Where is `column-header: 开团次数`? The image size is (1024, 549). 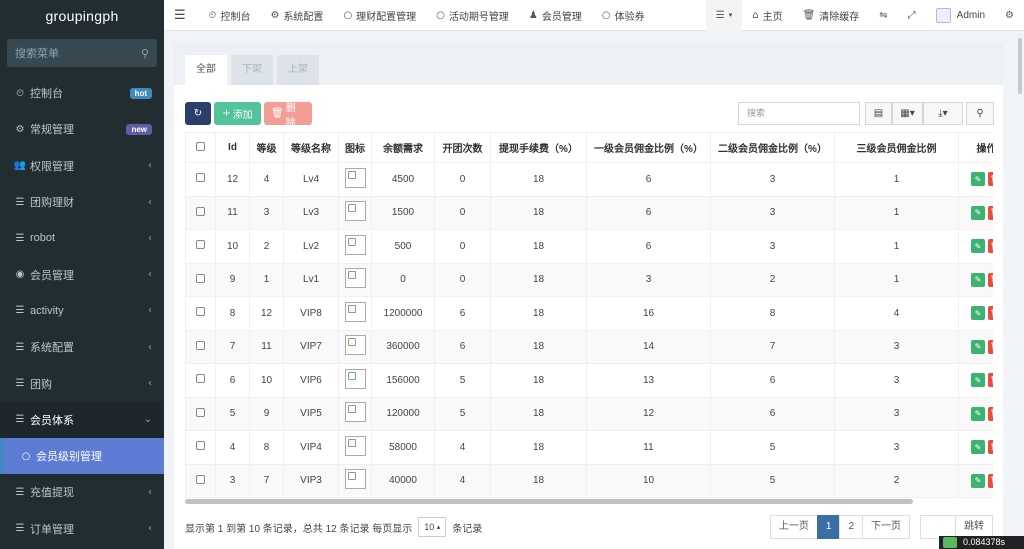
column-header: 开团次数 is located at coordinates (462, 147).